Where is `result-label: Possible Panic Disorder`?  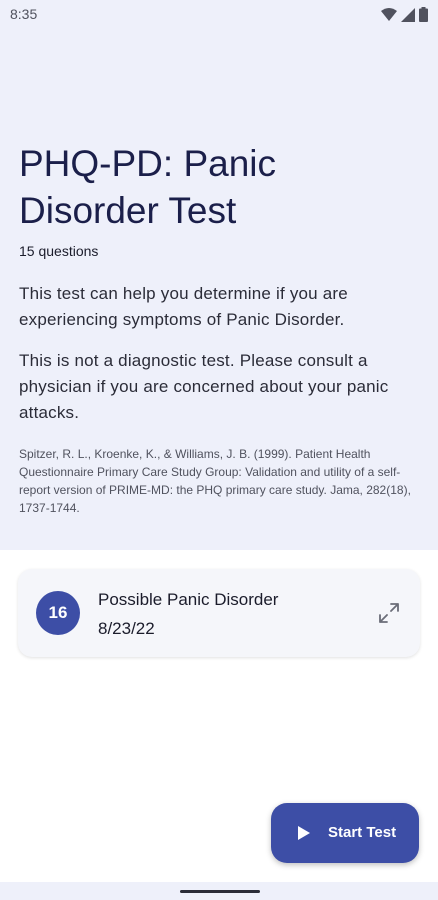
result-label: Possible Panic Disorder is located at coordinates (188, 599).